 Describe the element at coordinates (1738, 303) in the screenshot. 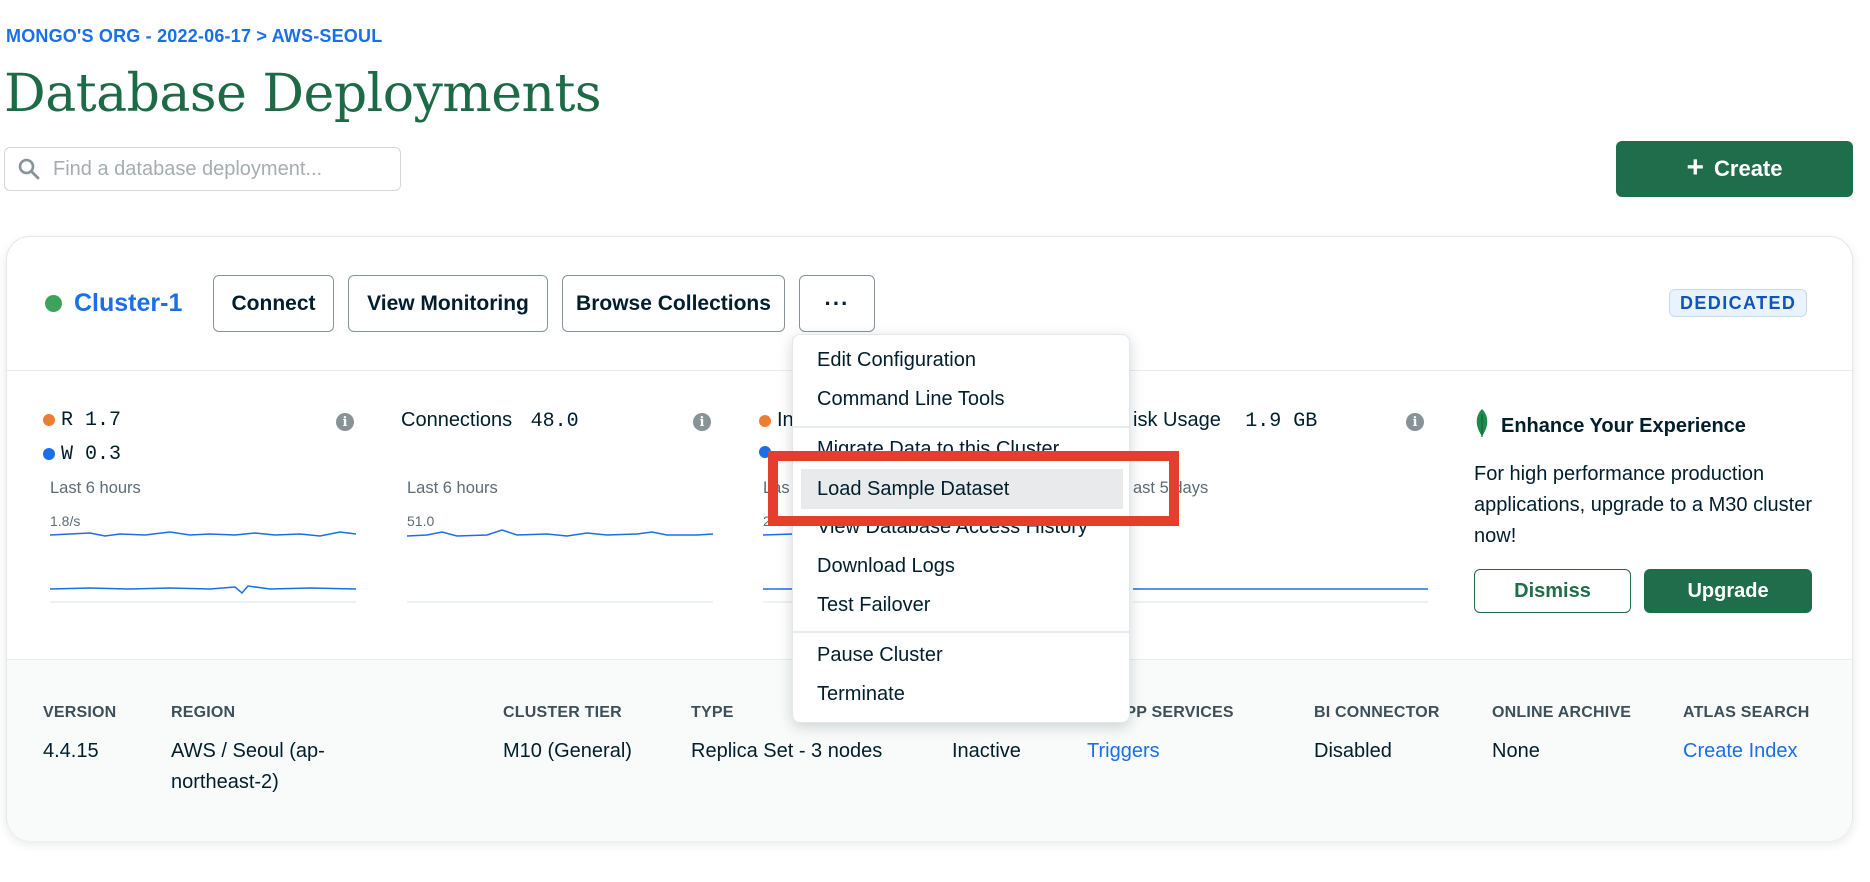

I see `dedicated-badge: DEDICATED` at that location.